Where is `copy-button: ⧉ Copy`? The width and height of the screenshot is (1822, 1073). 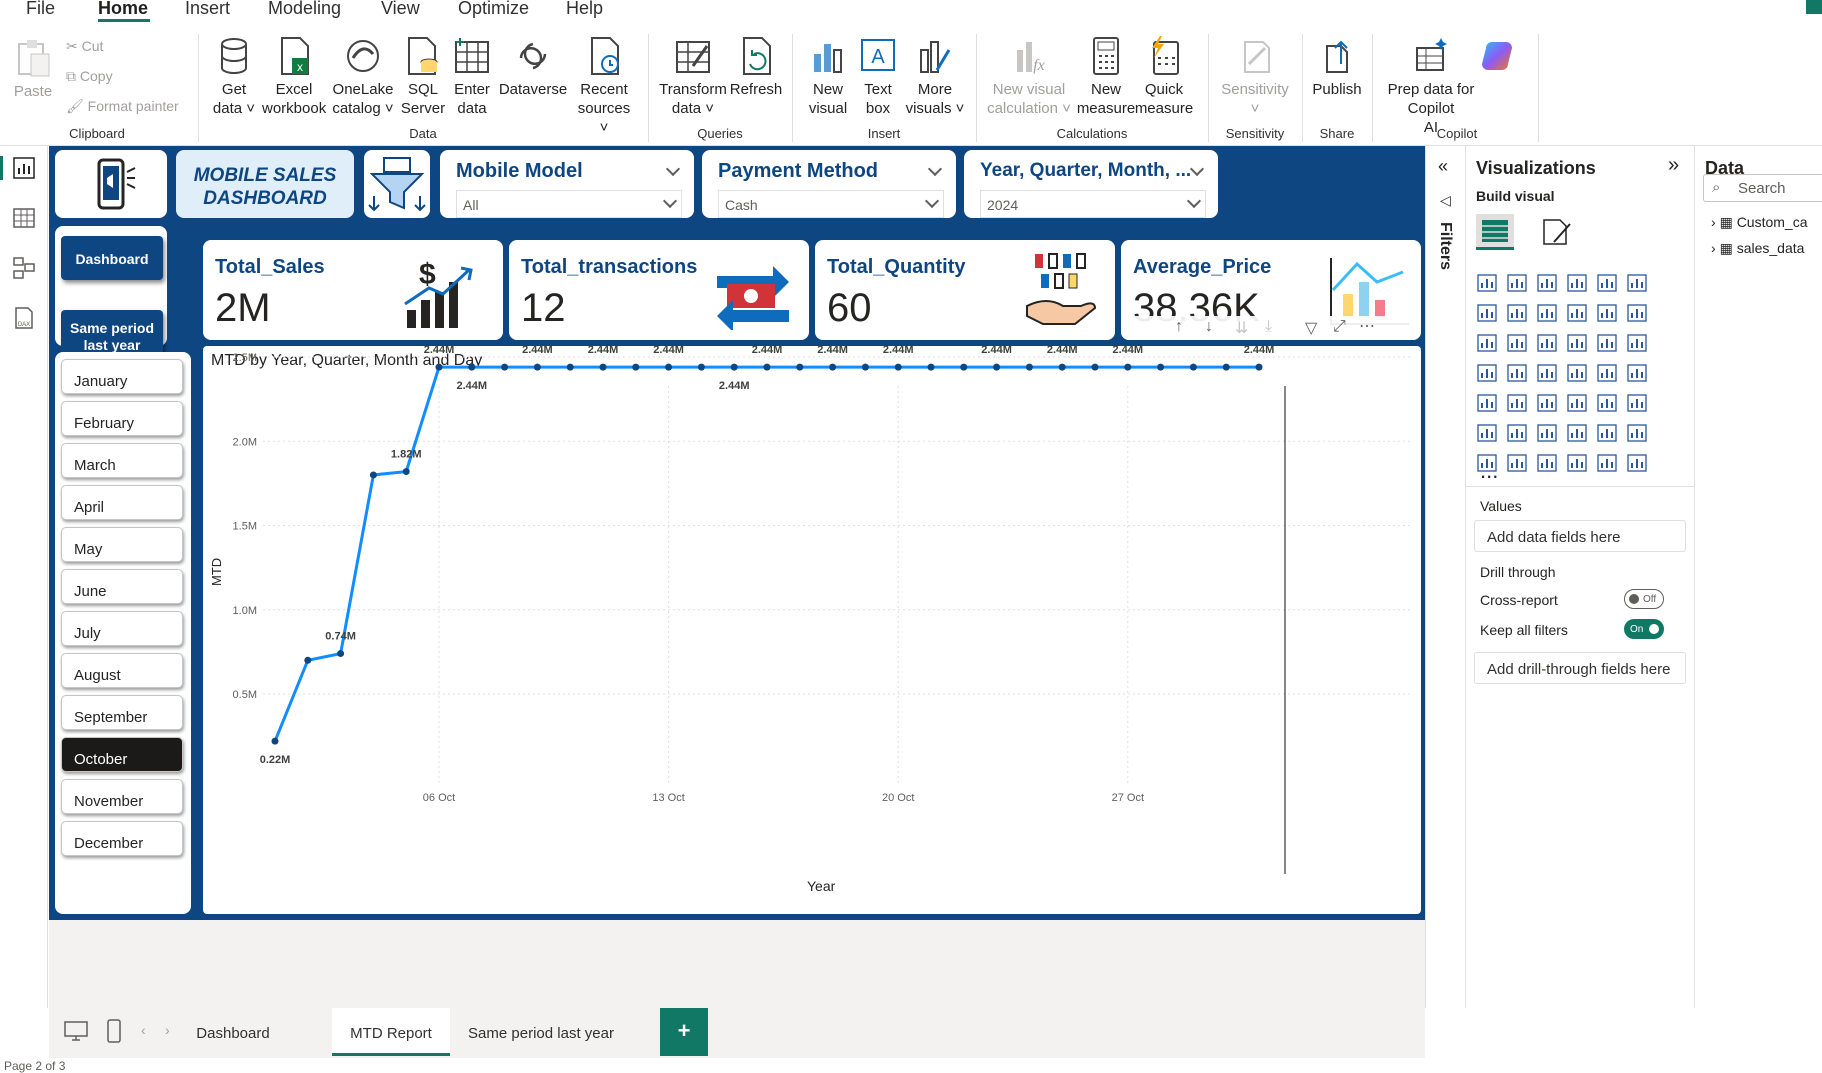
copy-button: ⧉ Copy is located at coordinates (89, 76).